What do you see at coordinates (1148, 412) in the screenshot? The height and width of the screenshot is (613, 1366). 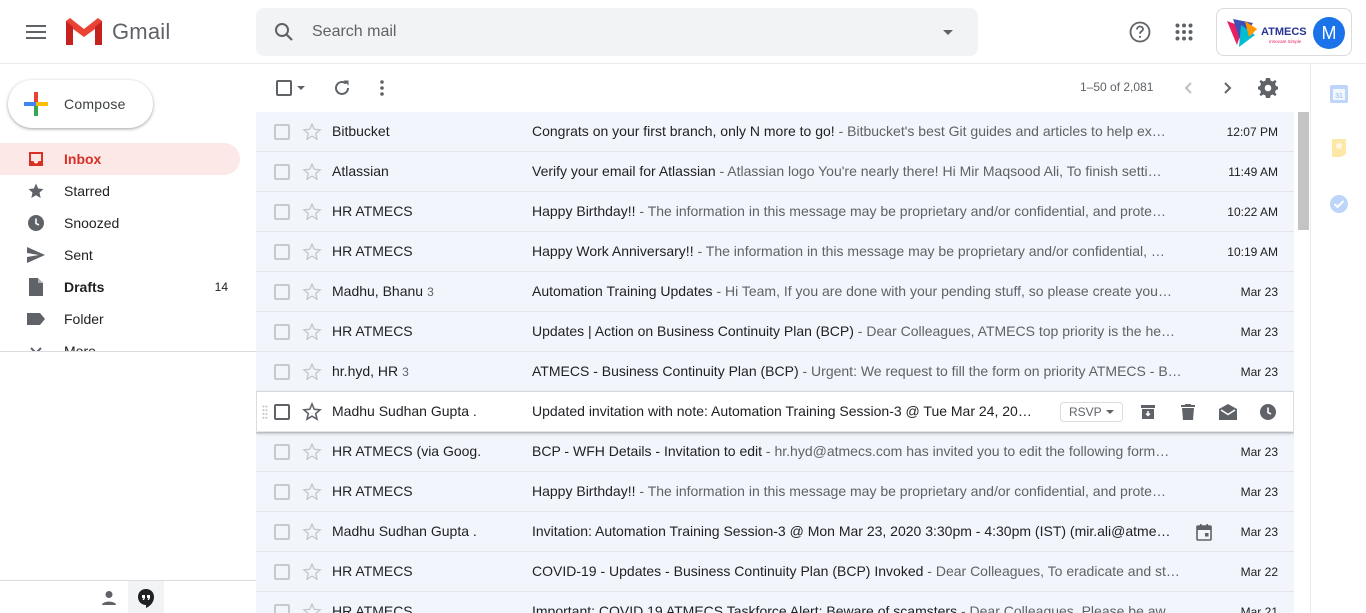 I see `archive-button` at bounding box center [1148, 412].